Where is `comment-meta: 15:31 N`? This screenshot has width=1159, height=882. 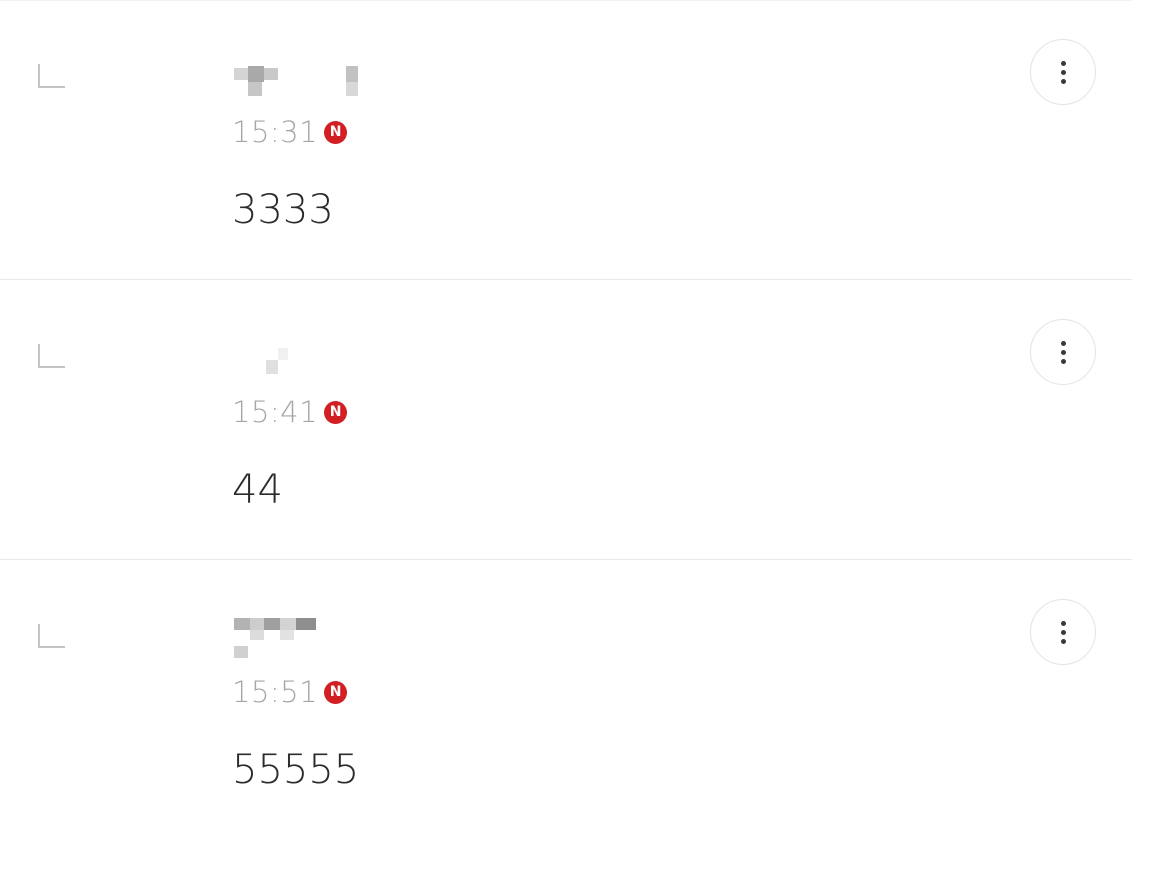
comment-meta: 15:31 N is located at coordinates (290, 132).